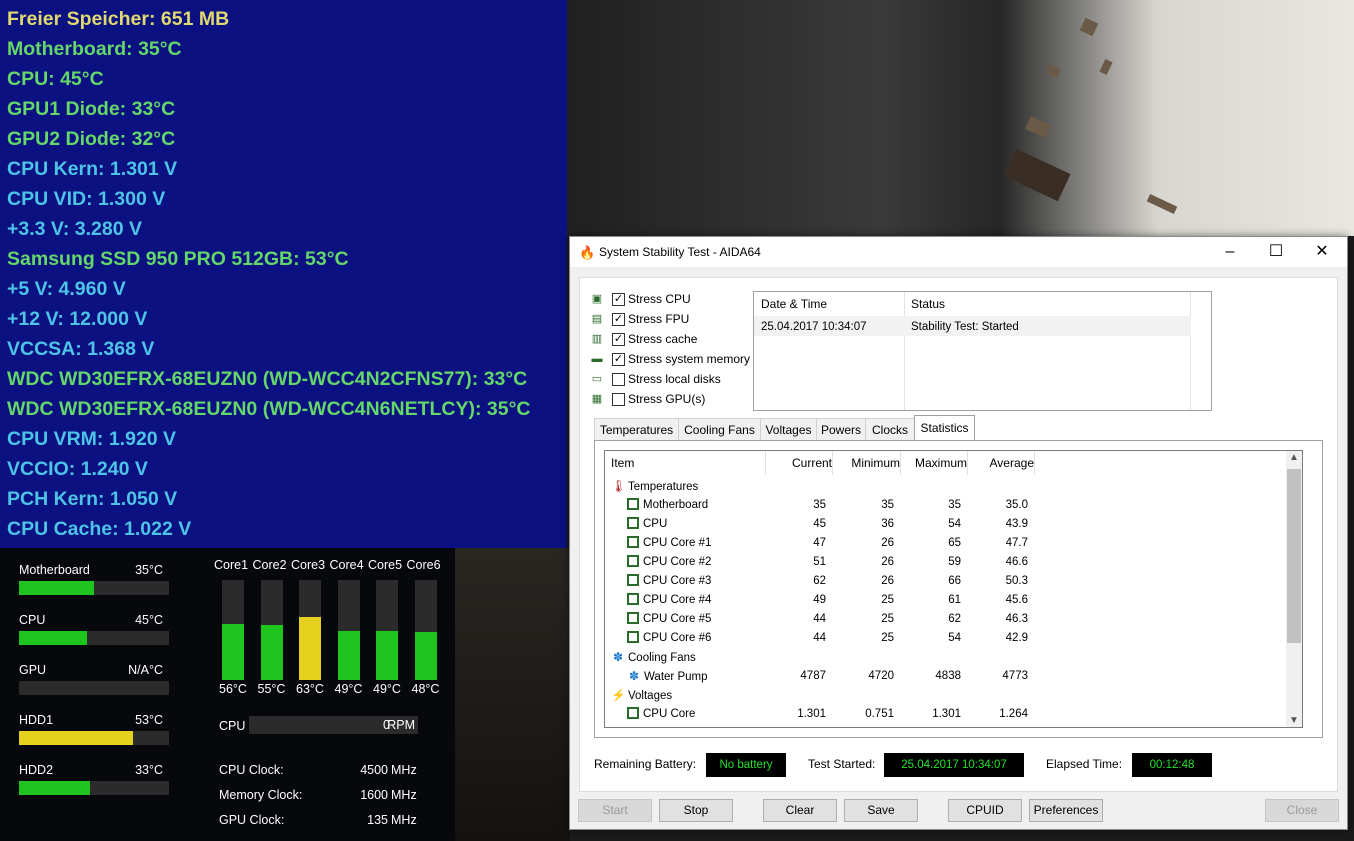  I want to click on clear-button: Clear, so click(800, 810).